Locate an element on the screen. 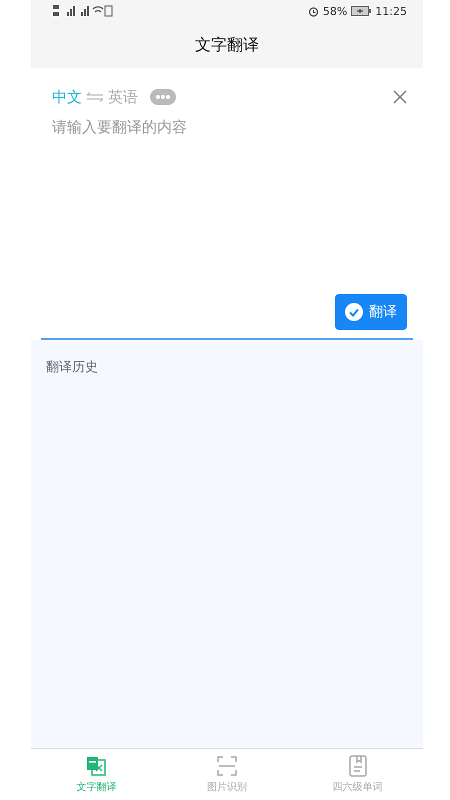 Image resolution: width=450 pixels, height=800 pixels. swap-icon is located at coordinates (95, 97).